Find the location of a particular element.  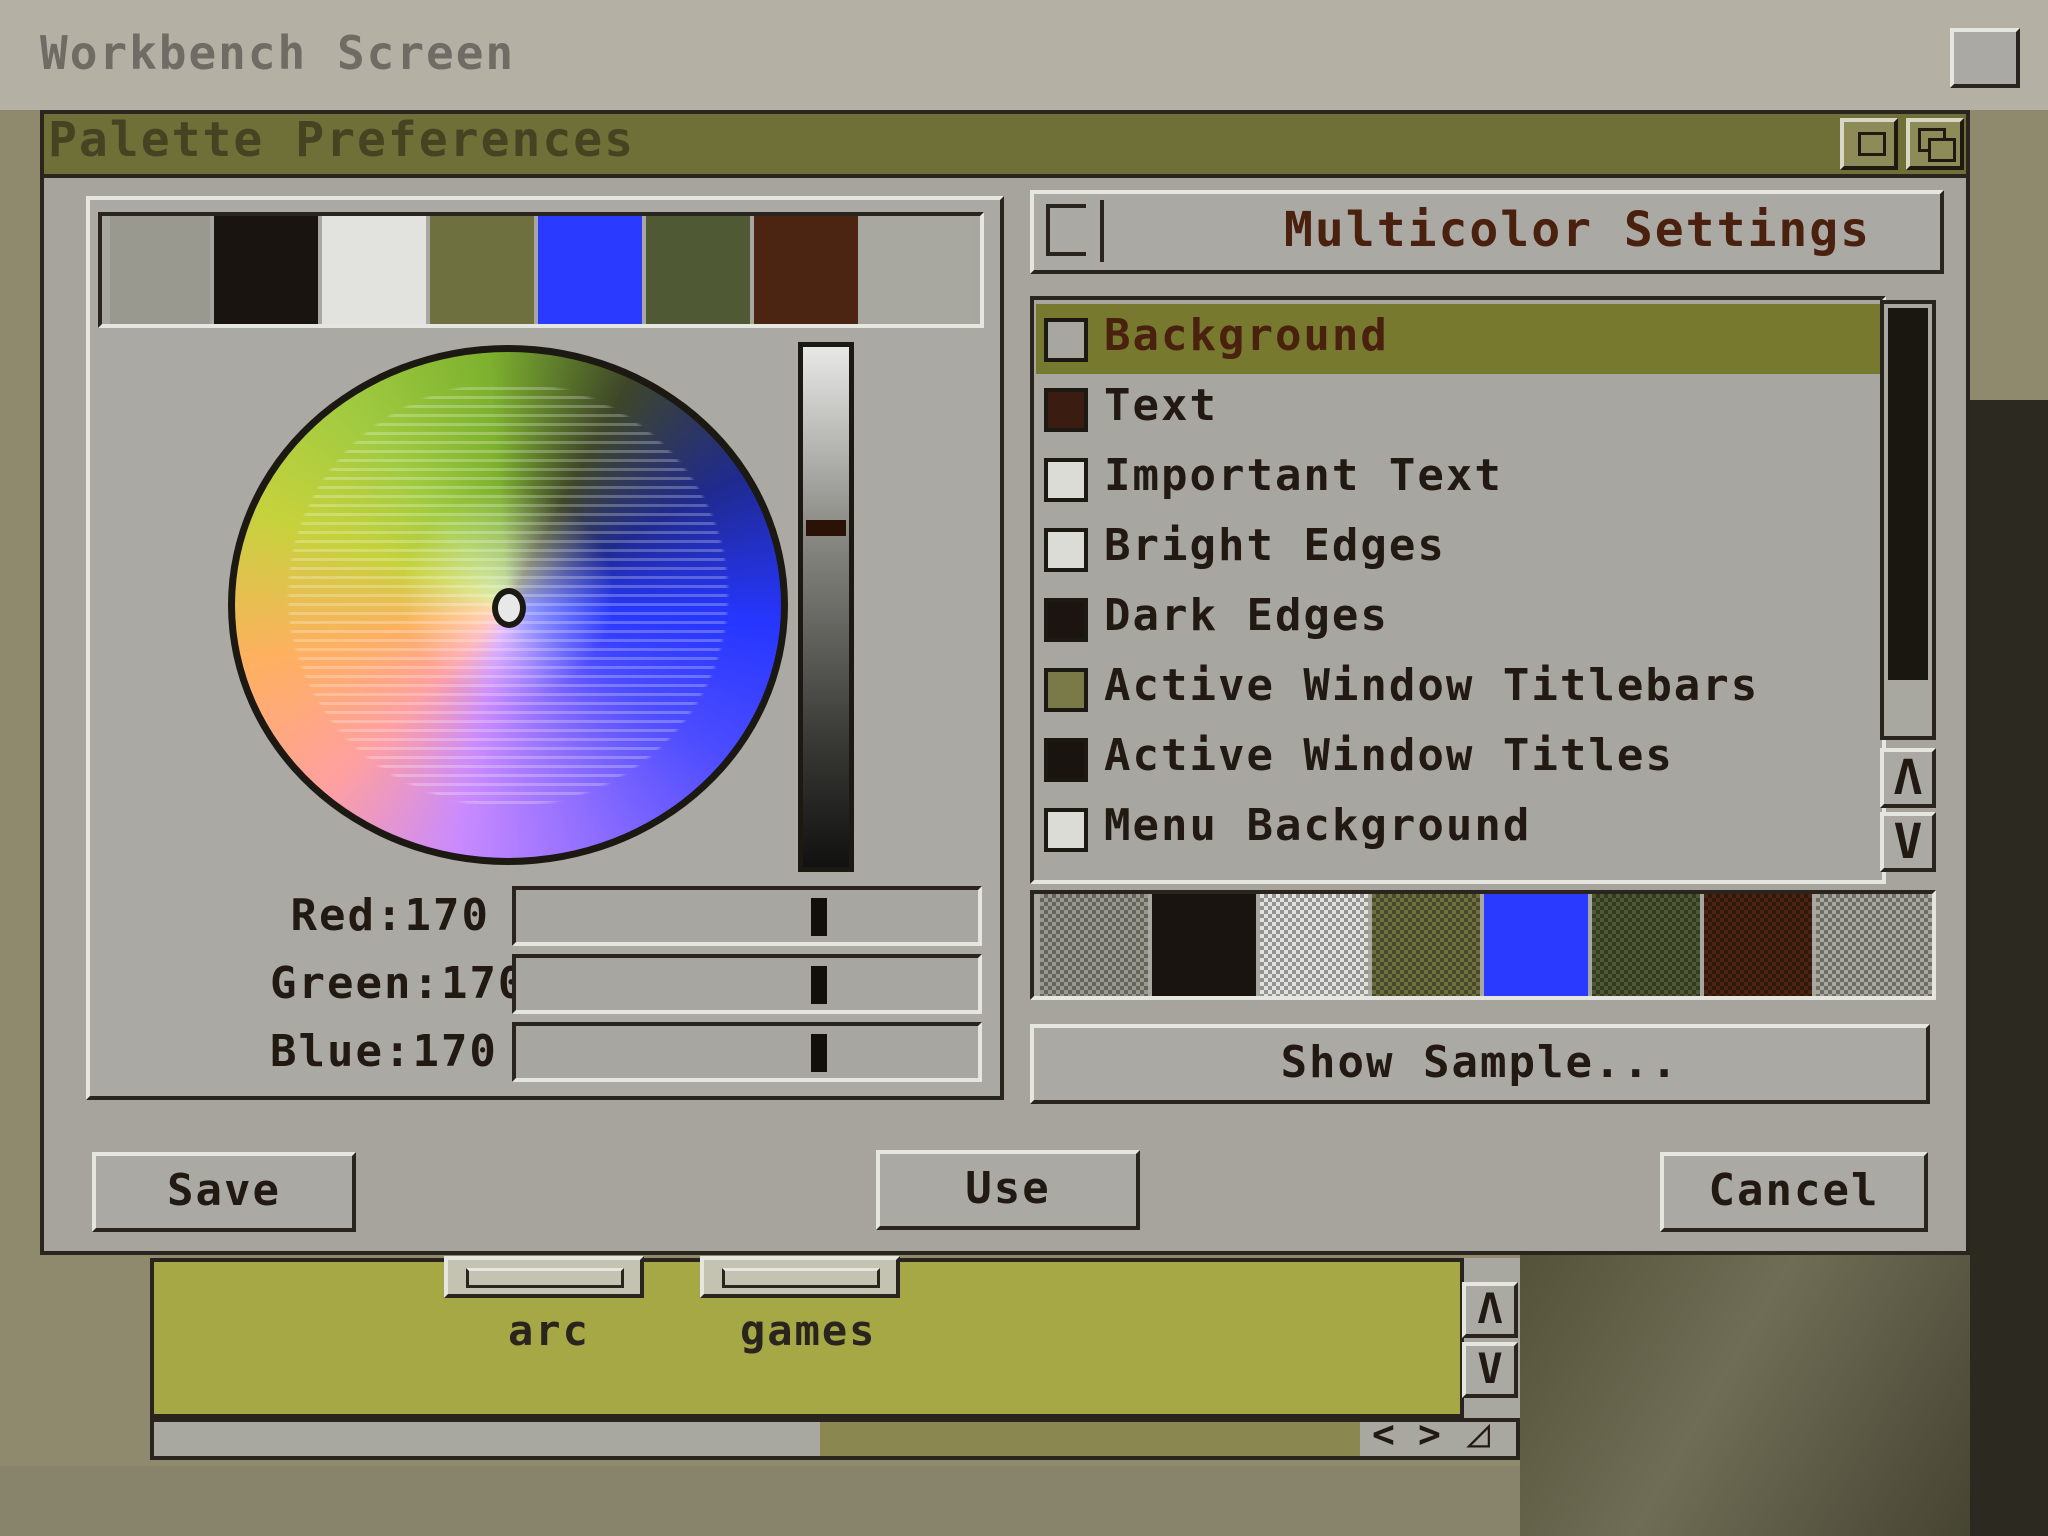

cancel-button: Cancel is located at coordinates (1794, 1192).